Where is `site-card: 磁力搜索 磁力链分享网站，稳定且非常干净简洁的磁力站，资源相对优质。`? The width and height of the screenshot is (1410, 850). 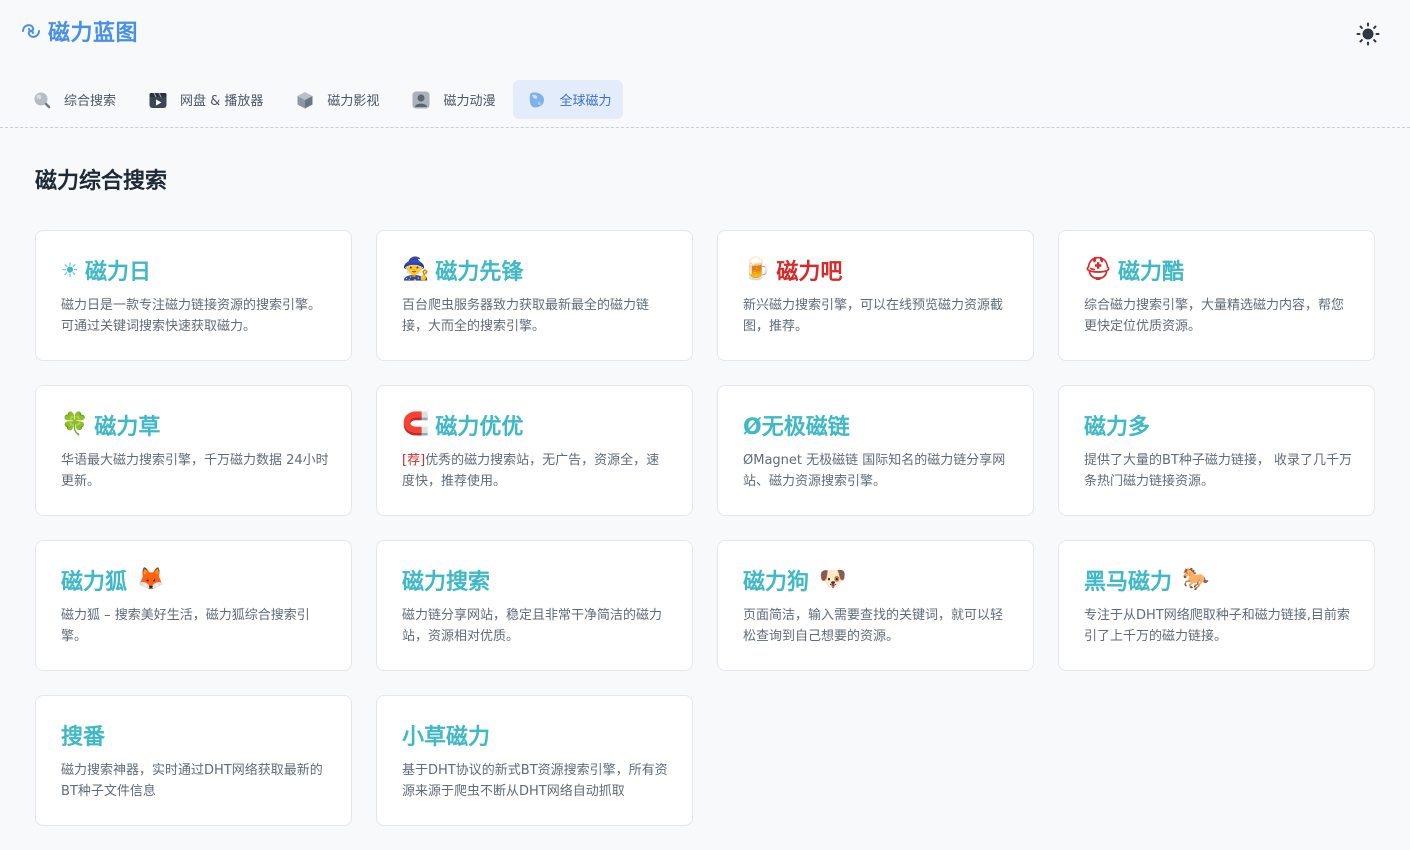
site-card: 磁力搜索 磁力链分享网站，稳定且非常干净简洁的磁力站，资源相对优质。 is located at coordinates (534, 605).